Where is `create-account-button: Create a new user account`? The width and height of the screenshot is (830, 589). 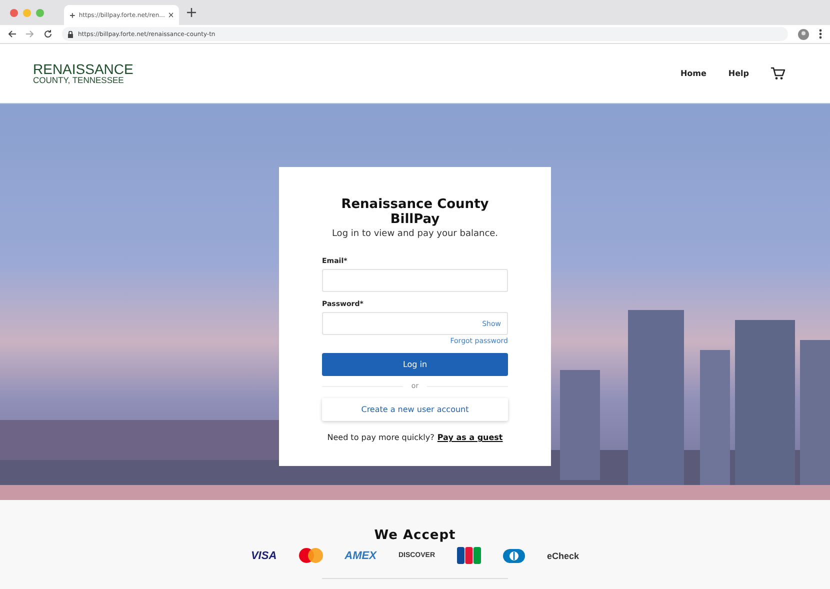
create-account-button: Create a new user account is located at coordinates (415, 409).